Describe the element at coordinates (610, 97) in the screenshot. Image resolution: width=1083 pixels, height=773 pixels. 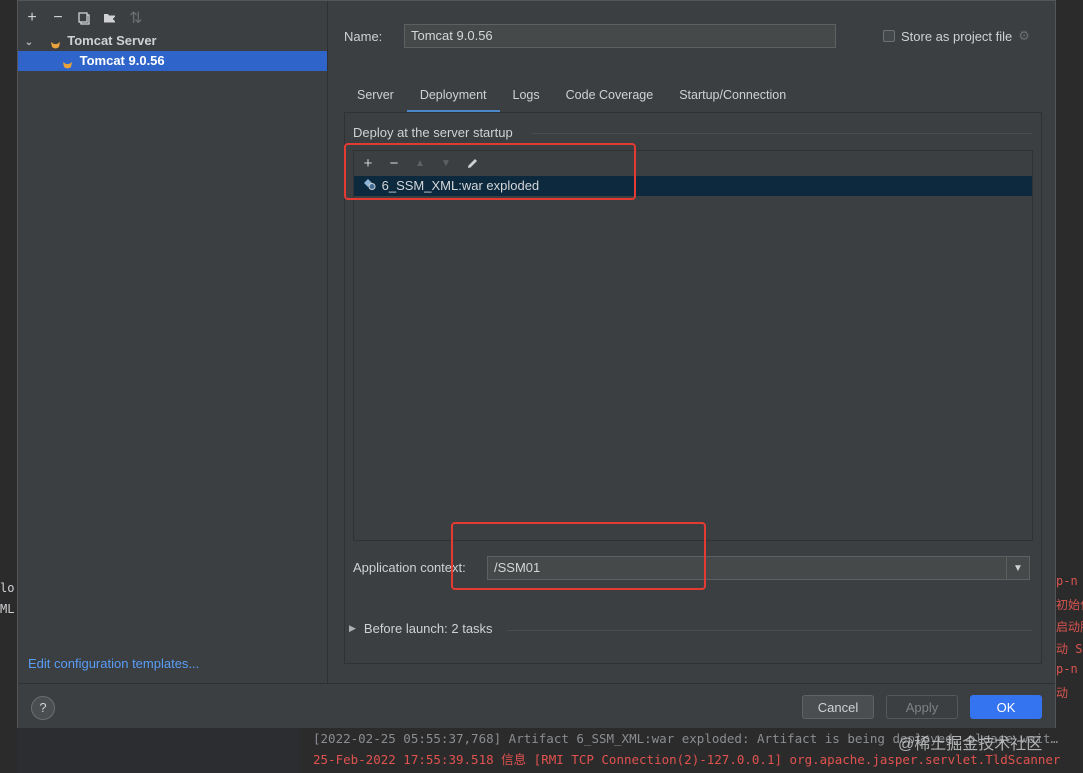
I see `tab-code-coverage: Code Coverage` at that location.